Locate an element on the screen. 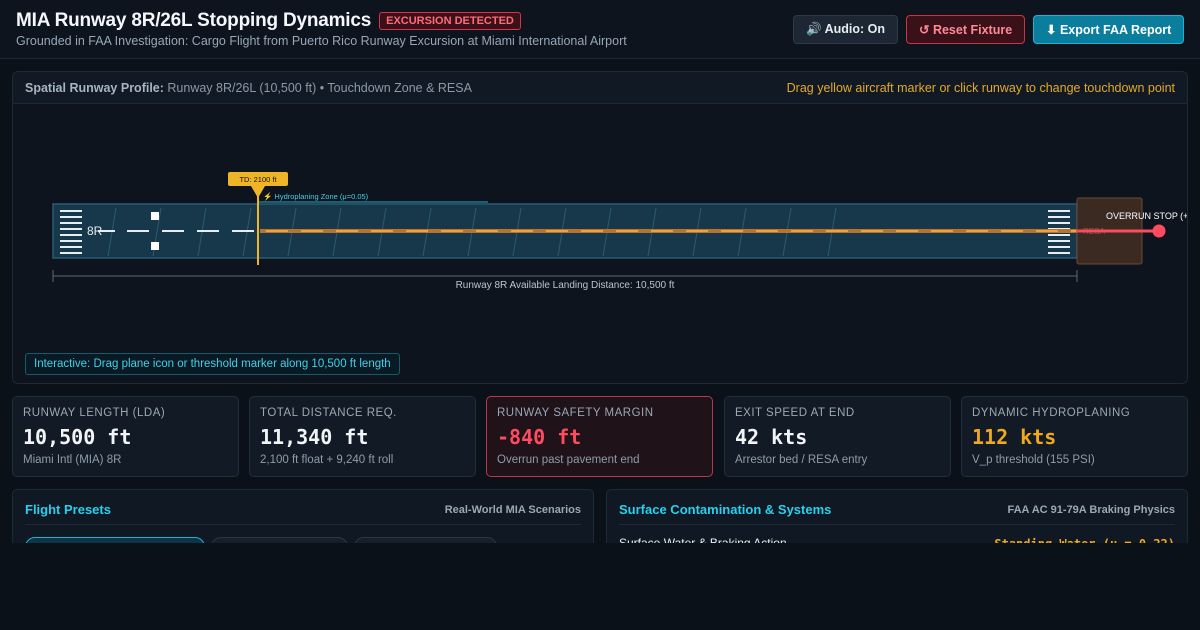 This screenshot has width=1200, height=630. metric-subtext: V_p threshold (155 PSI) is located at coordinates (1033, 460).